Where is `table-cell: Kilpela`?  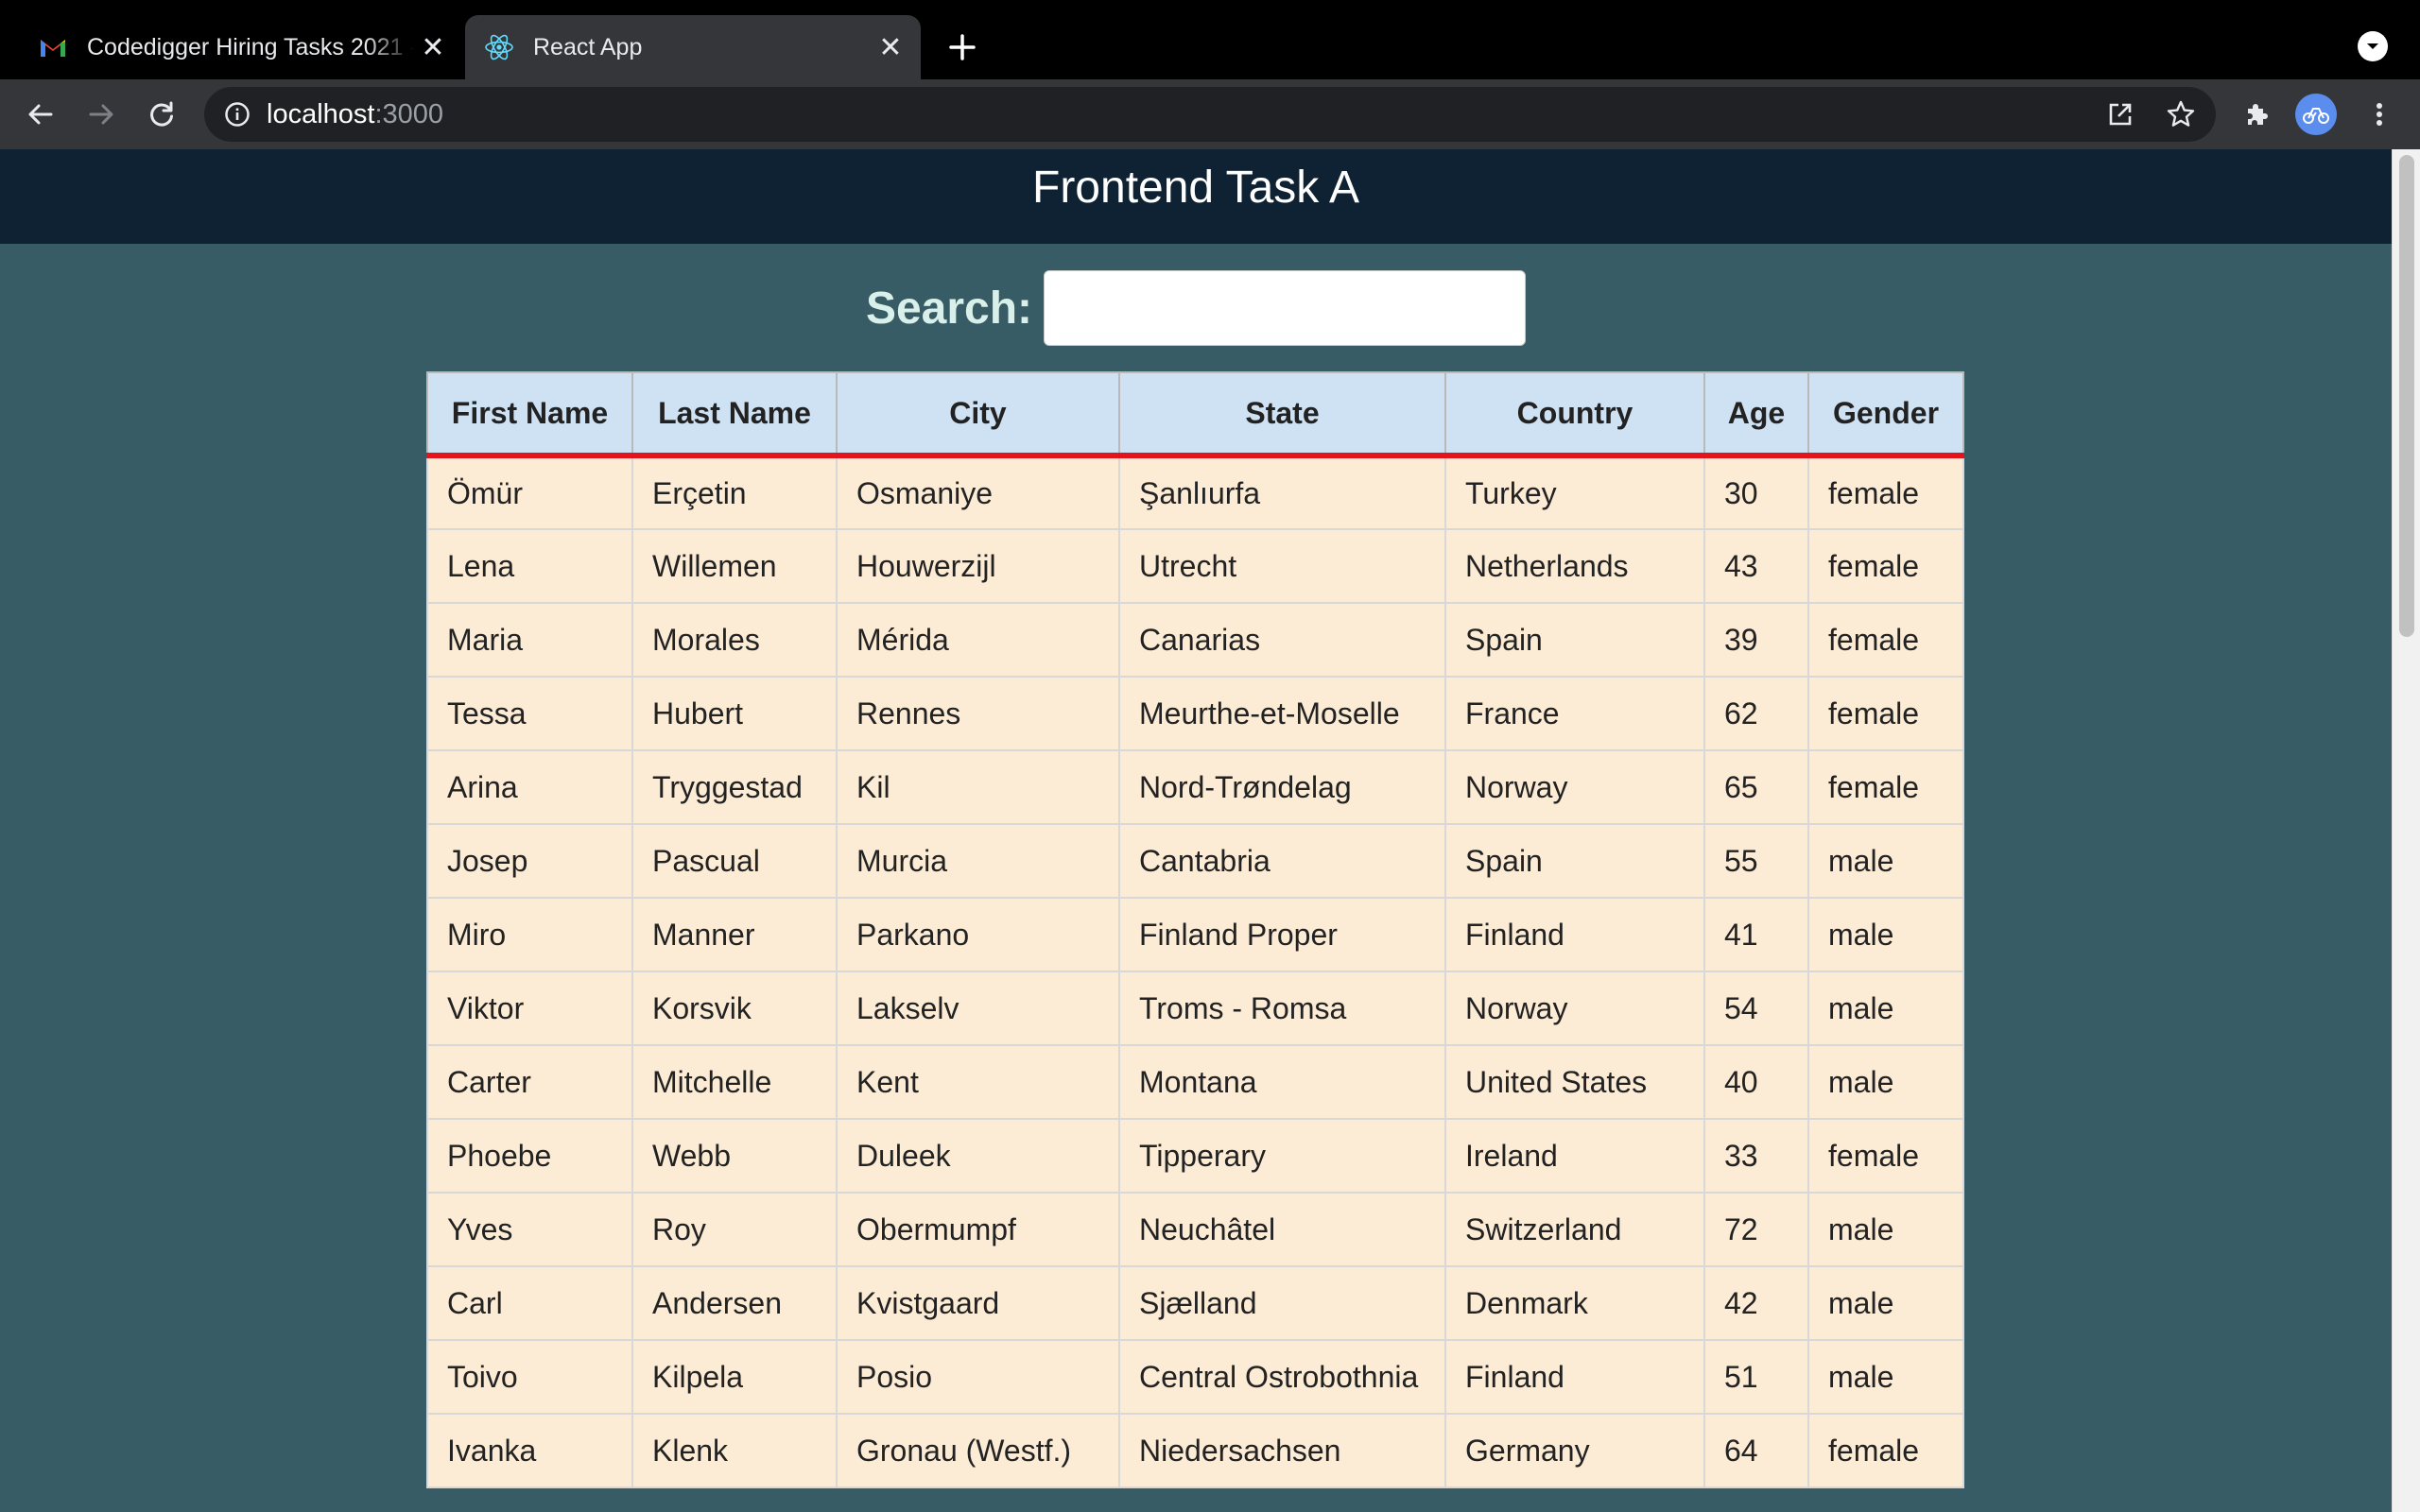
table-cell: Kilpela is located at coordinates (735, 1377).